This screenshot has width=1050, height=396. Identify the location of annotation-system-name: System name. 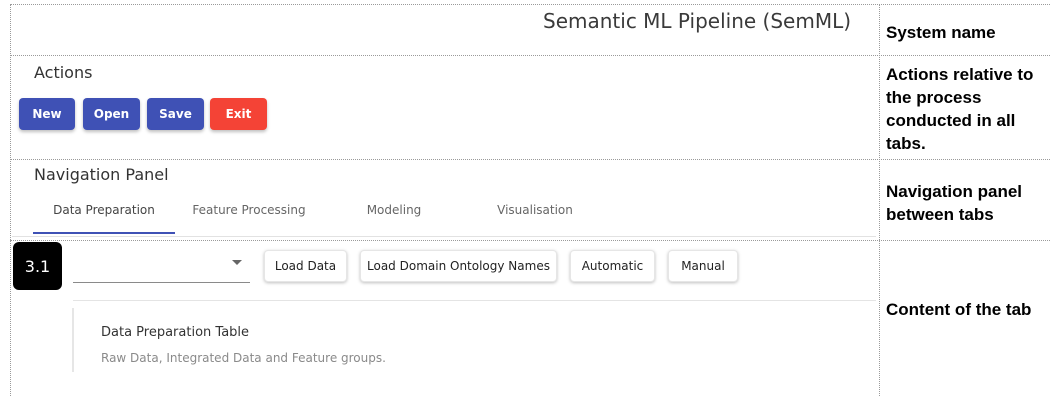
(941, 32).